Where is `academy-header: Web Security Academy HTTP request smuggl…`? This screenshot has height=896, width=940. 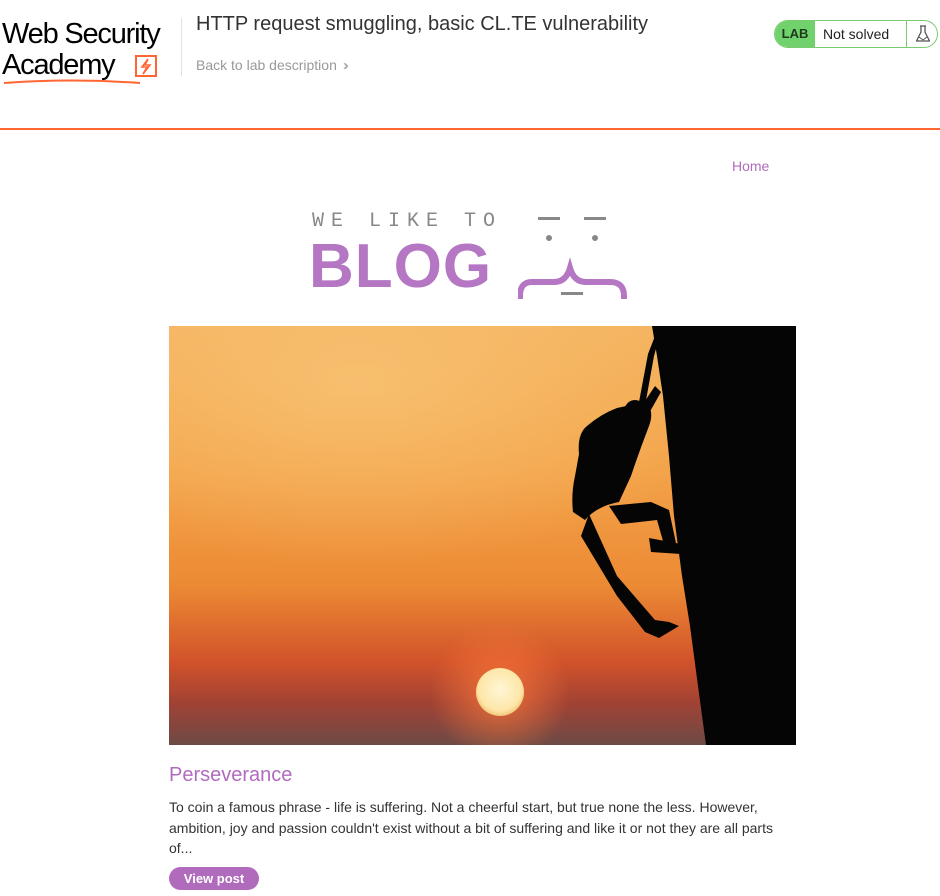
academy-header: Web Security Academy HTTP request smuggl… is located at coordinates (470, 65).